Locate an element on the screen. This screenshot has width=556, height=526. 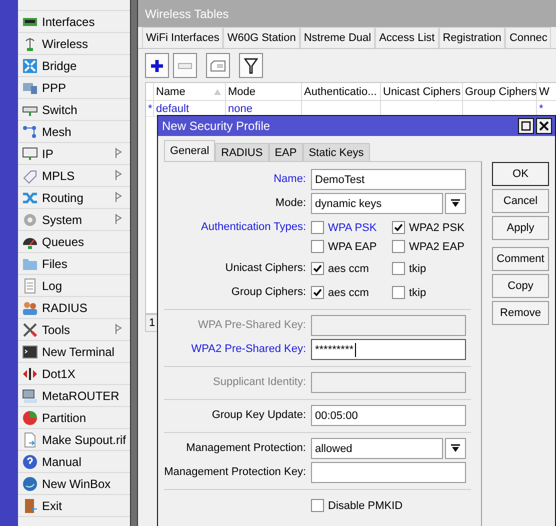
menu-item: Exit is located at coordinates (74, 506).